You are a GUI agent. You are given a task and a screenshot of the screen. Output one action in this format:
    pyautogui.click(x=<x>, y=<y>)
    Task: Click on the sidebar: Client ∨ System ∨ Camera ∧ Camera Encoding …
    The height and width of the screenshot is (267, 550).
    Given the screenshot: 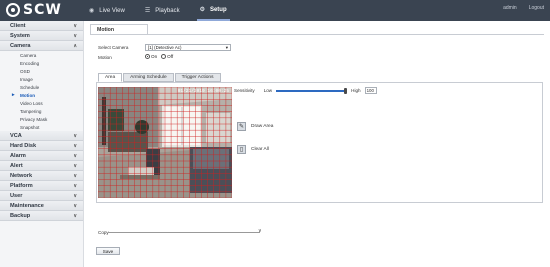 What is the action you would take?
    pyautogui.click(x=42, y=144)
    